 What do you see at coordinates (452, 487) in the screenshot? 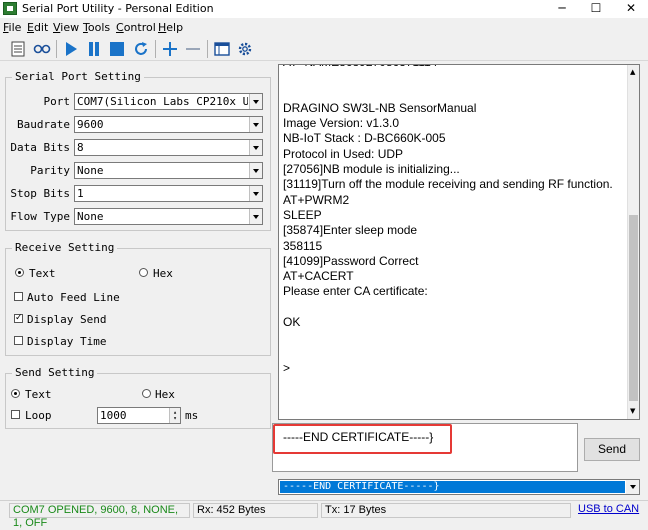
I see `send-history-value: -----END CERTIFICATE-----}` at bounding box center [452, 487].